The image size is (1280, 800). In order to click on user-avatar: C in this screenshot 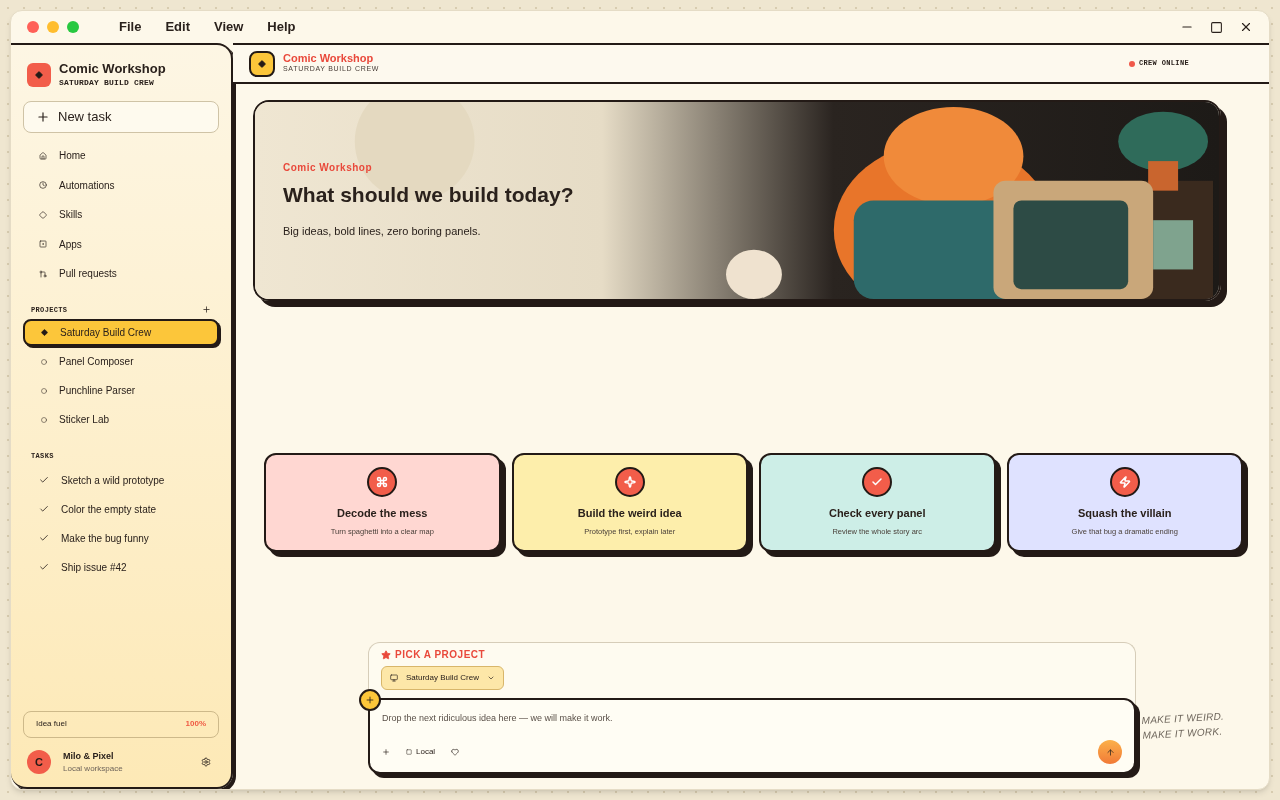, I will do `click(39, 762)`.